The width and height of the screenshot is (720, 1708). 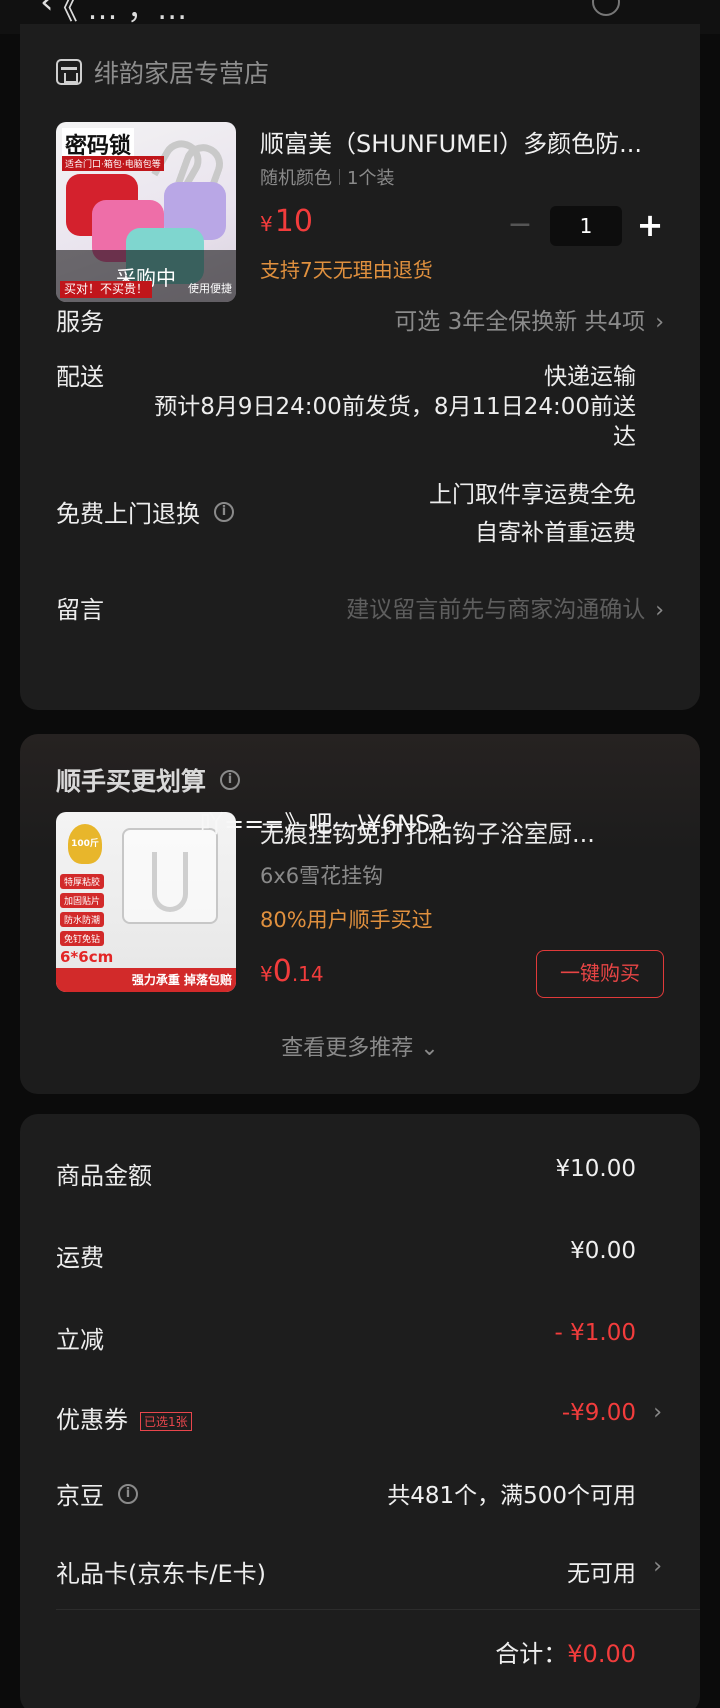 I want to click on thumb-promo-left: 买对！不买贵！, so click(x=106, y=289).